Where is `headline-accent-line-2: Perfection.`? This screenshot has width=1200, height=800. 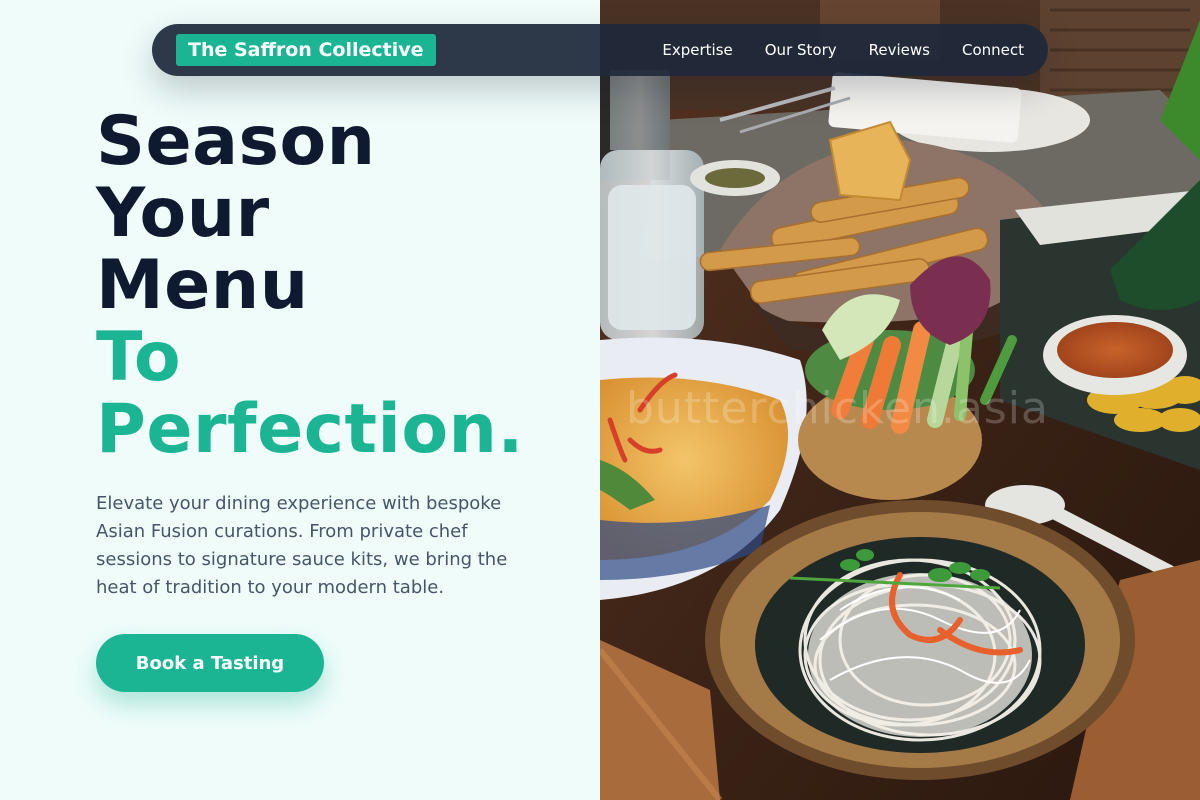
headline-accent-line-2: Perfection. is located at coordinates (310, 429).